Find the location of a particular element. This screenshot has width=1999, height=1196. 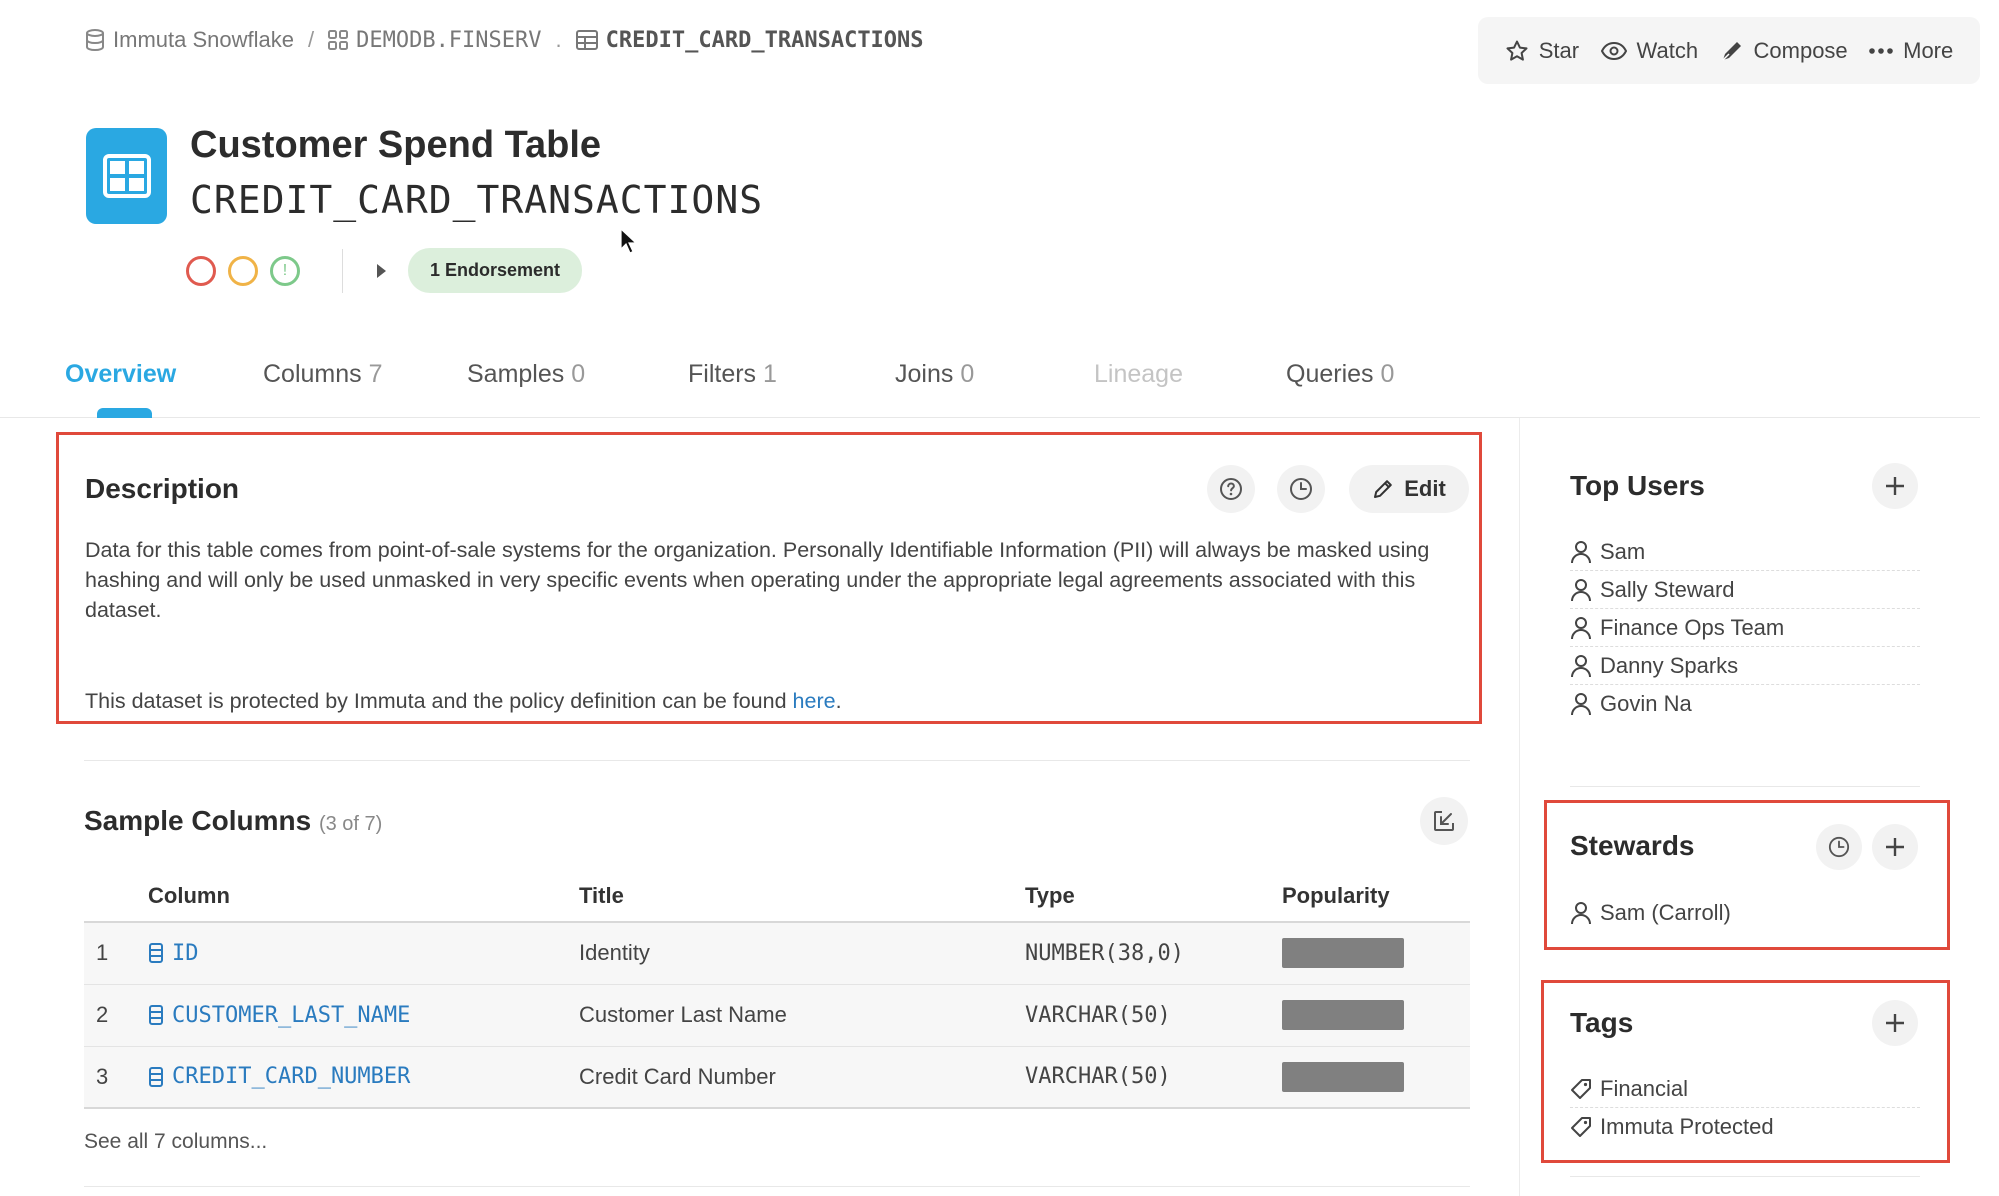

column-title: Credit Card Number is located at coordinates (802, 1077).